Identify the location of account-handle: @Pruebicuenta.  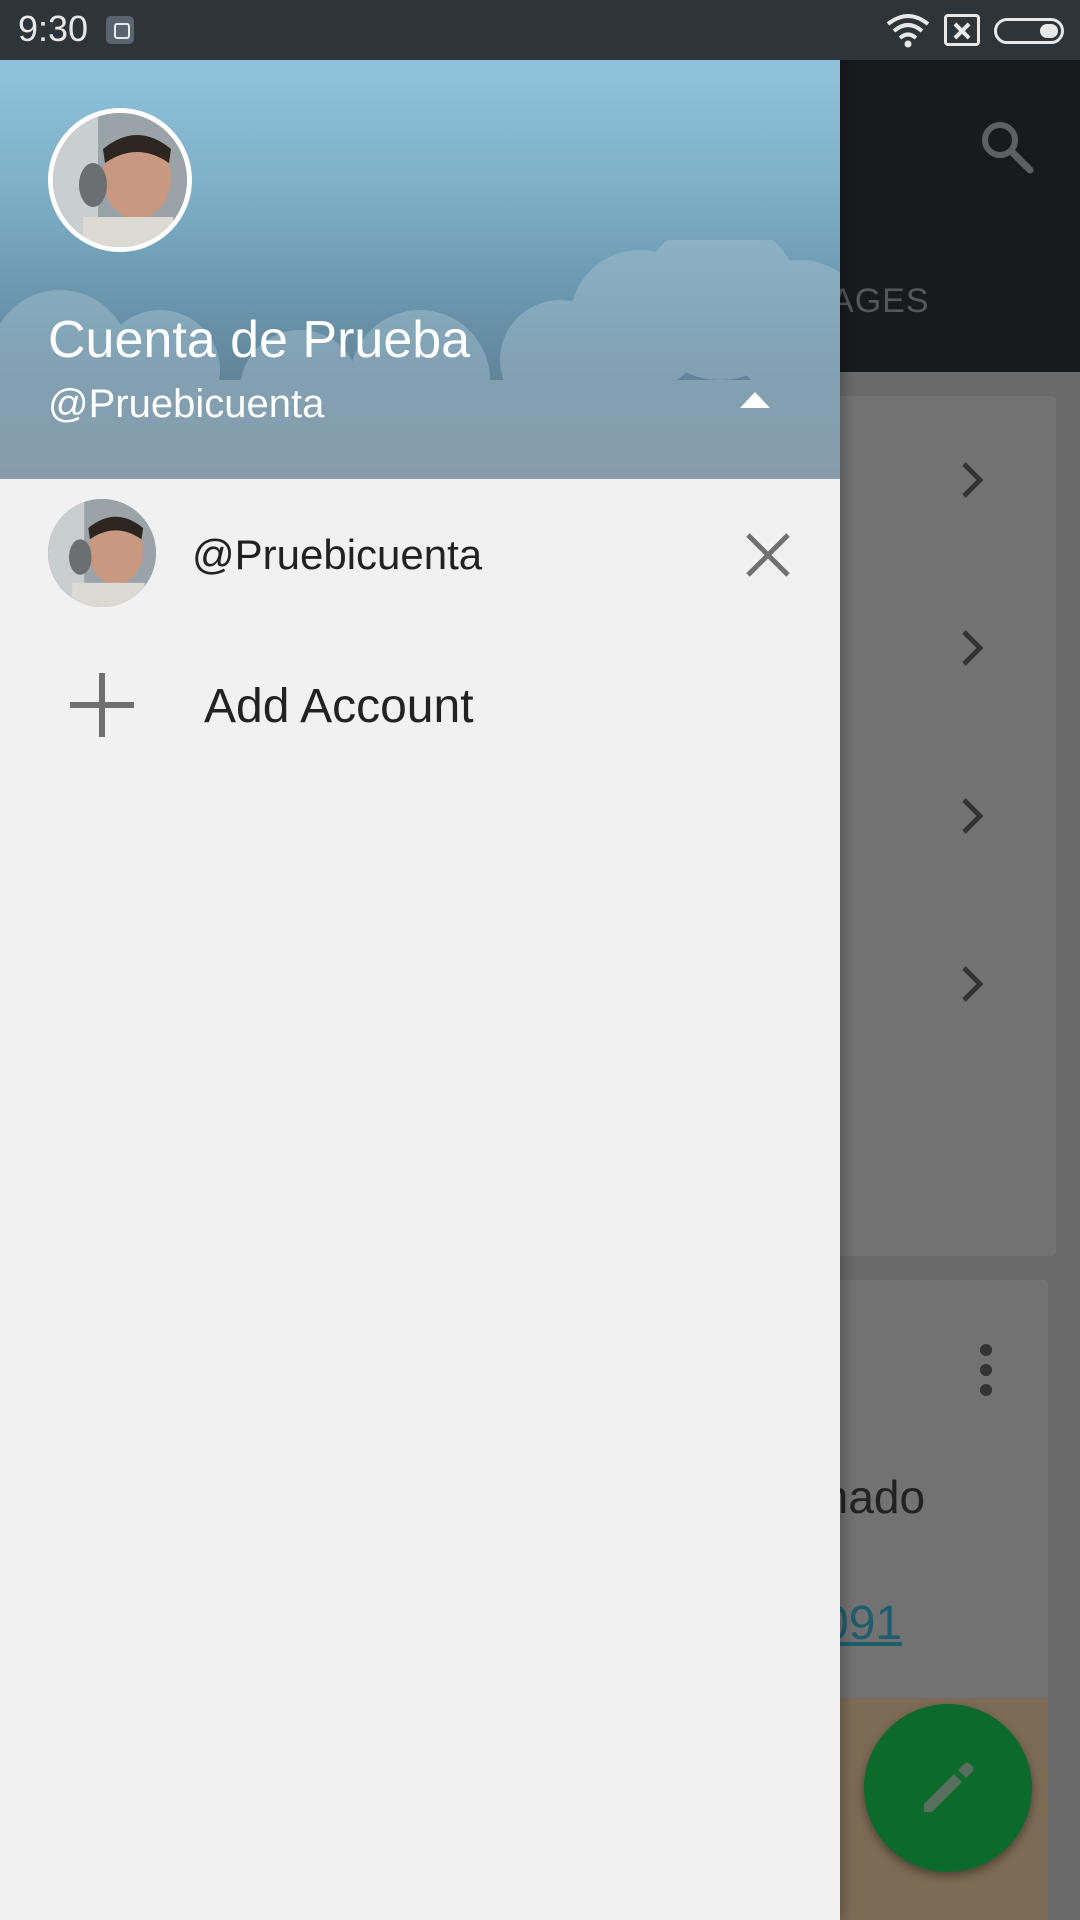
(186, 404).